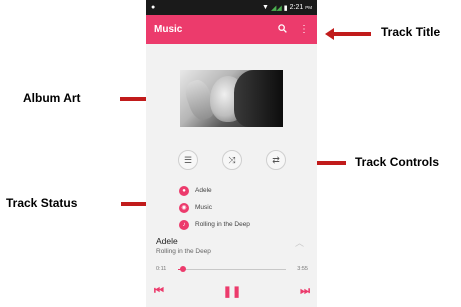 The image size is (461, 307). I want to click on annotation-track-title: Track Title, so click(411, 32).